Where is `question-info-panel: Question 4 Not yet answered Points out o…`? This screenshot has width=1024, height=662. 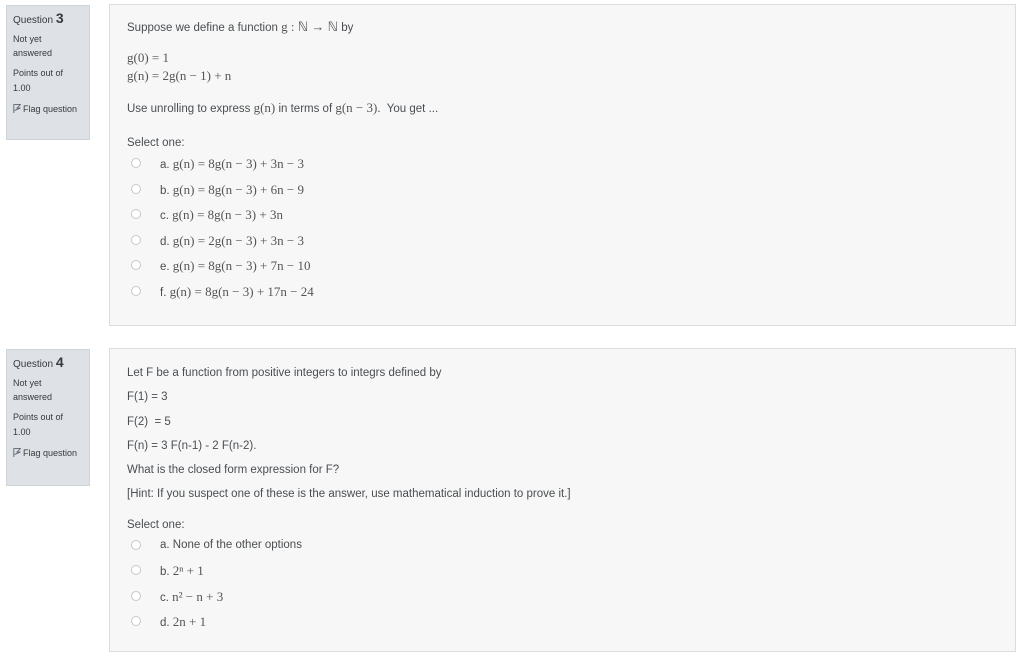
question-info-panel: Question 4 Not yet answered Points out o… is located at coordinates (48, 417).